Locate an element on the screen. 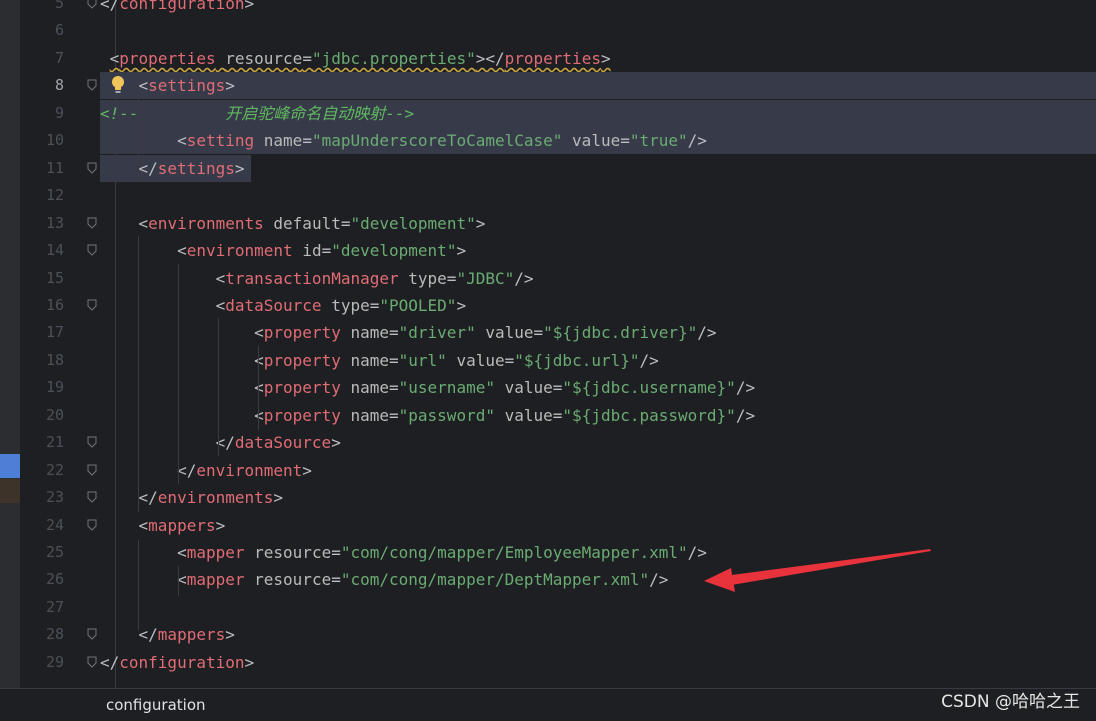 This screenshot has width=1096, height=721. arrow-head is located at coordinates (719, 580).